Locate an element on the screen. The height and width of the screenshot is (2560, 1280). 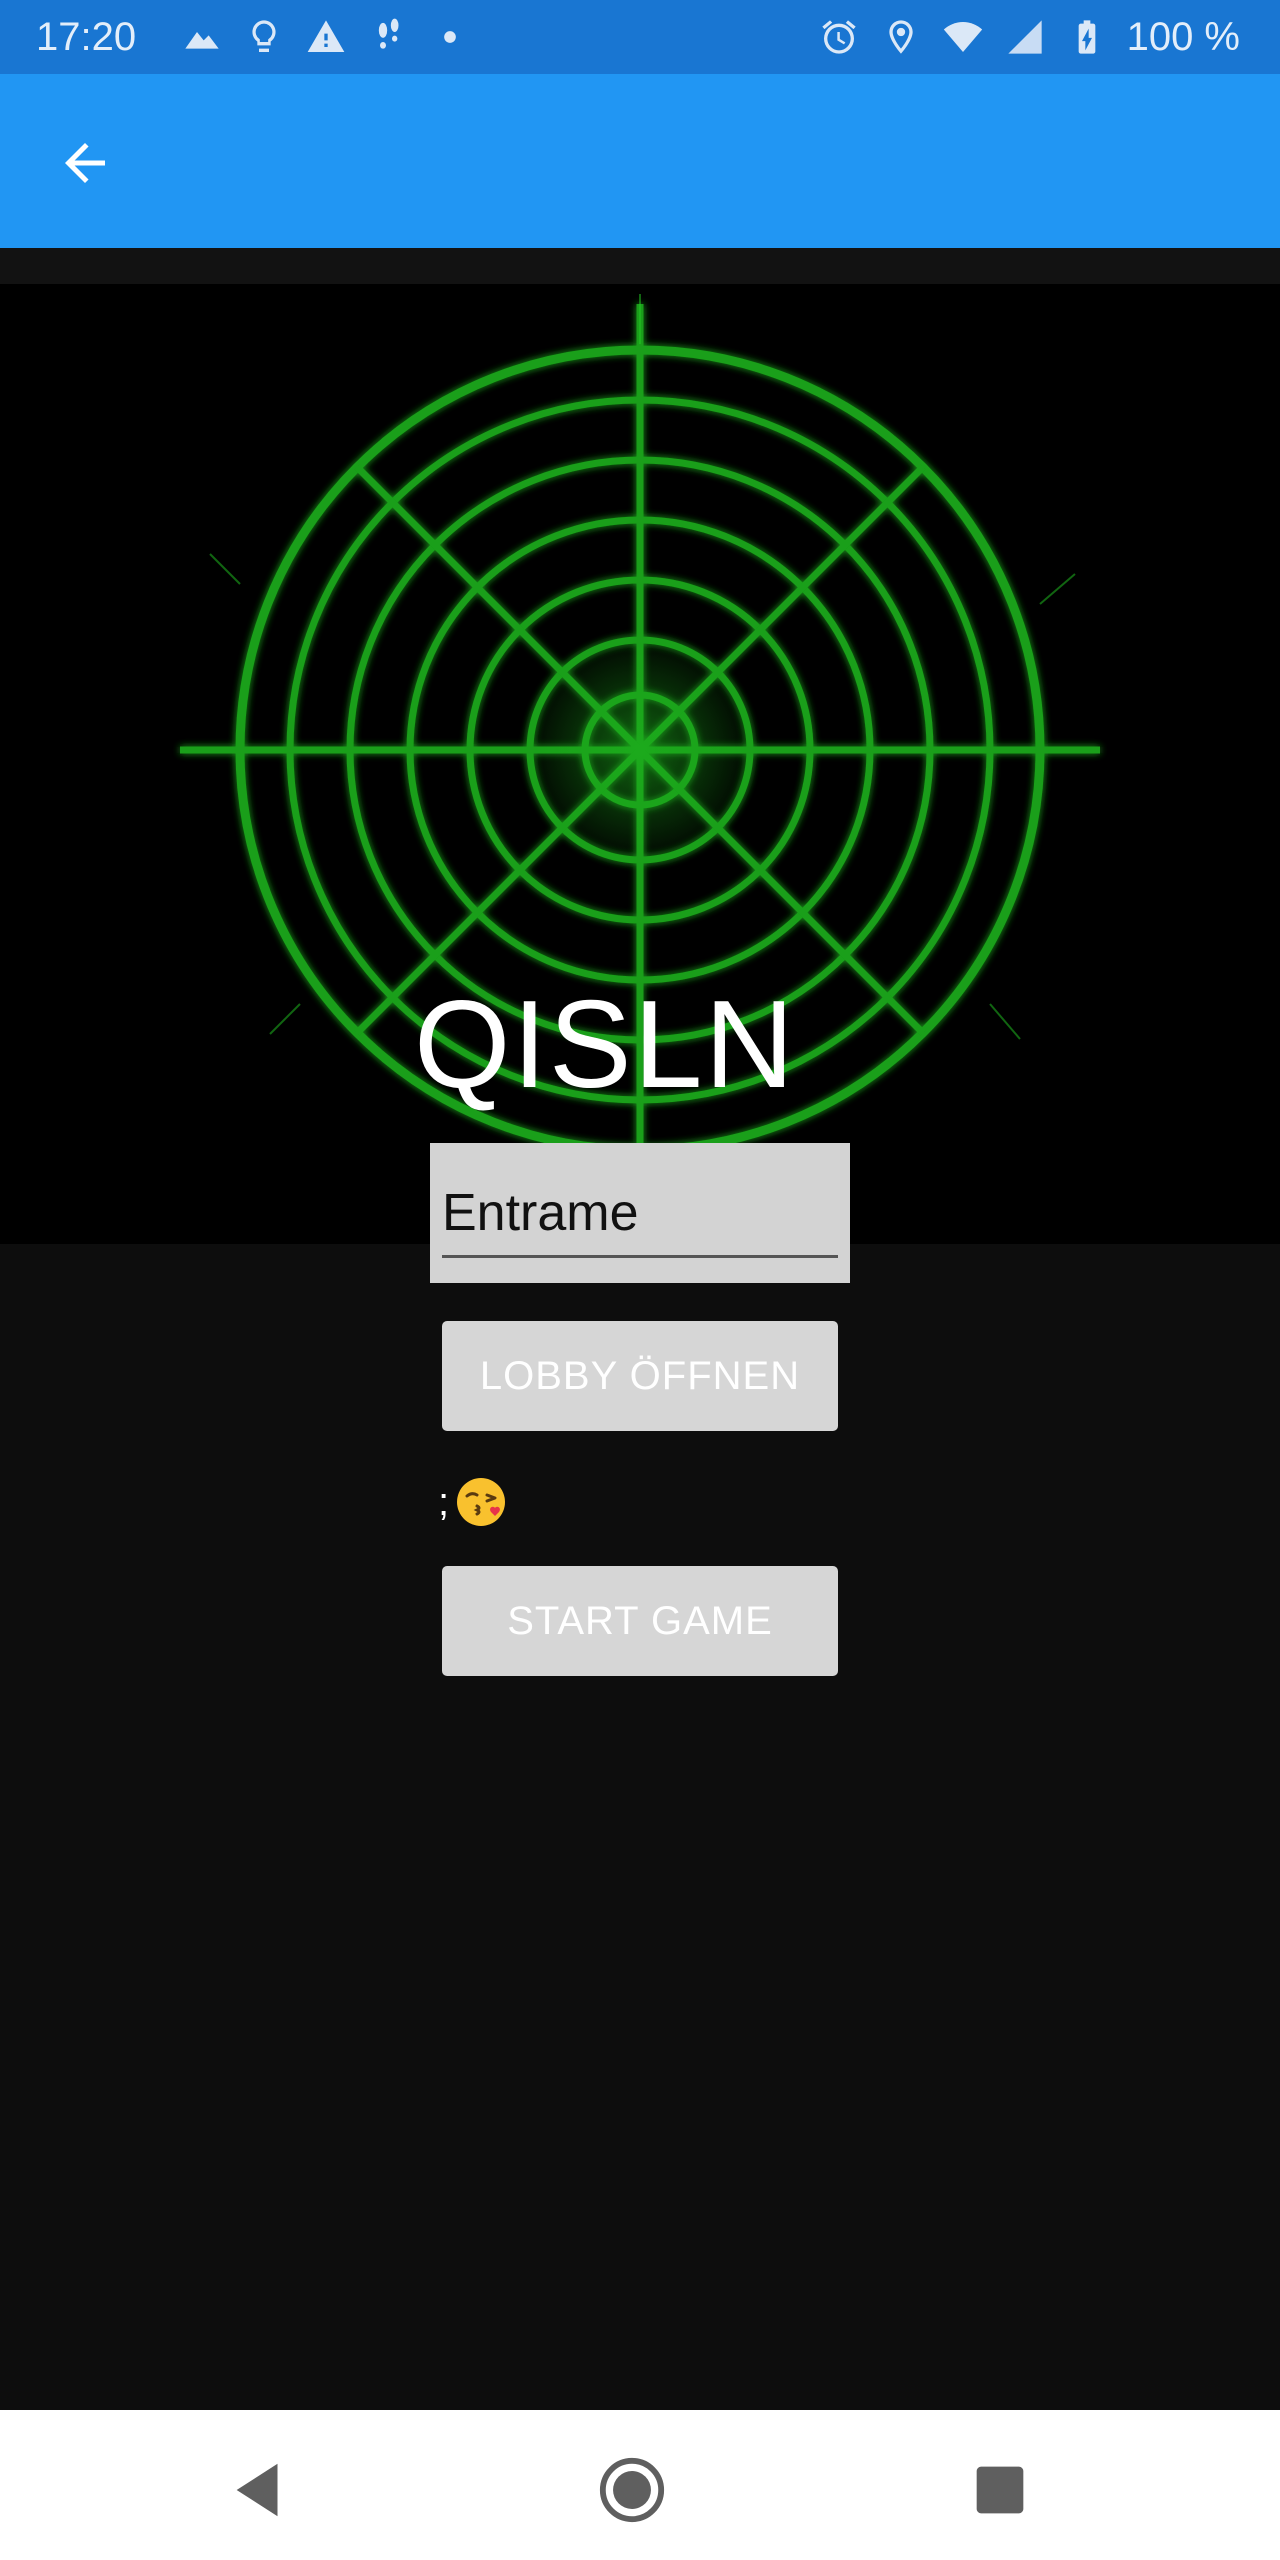
start-game-button: START GAME is located at coordinates (640, 1621).